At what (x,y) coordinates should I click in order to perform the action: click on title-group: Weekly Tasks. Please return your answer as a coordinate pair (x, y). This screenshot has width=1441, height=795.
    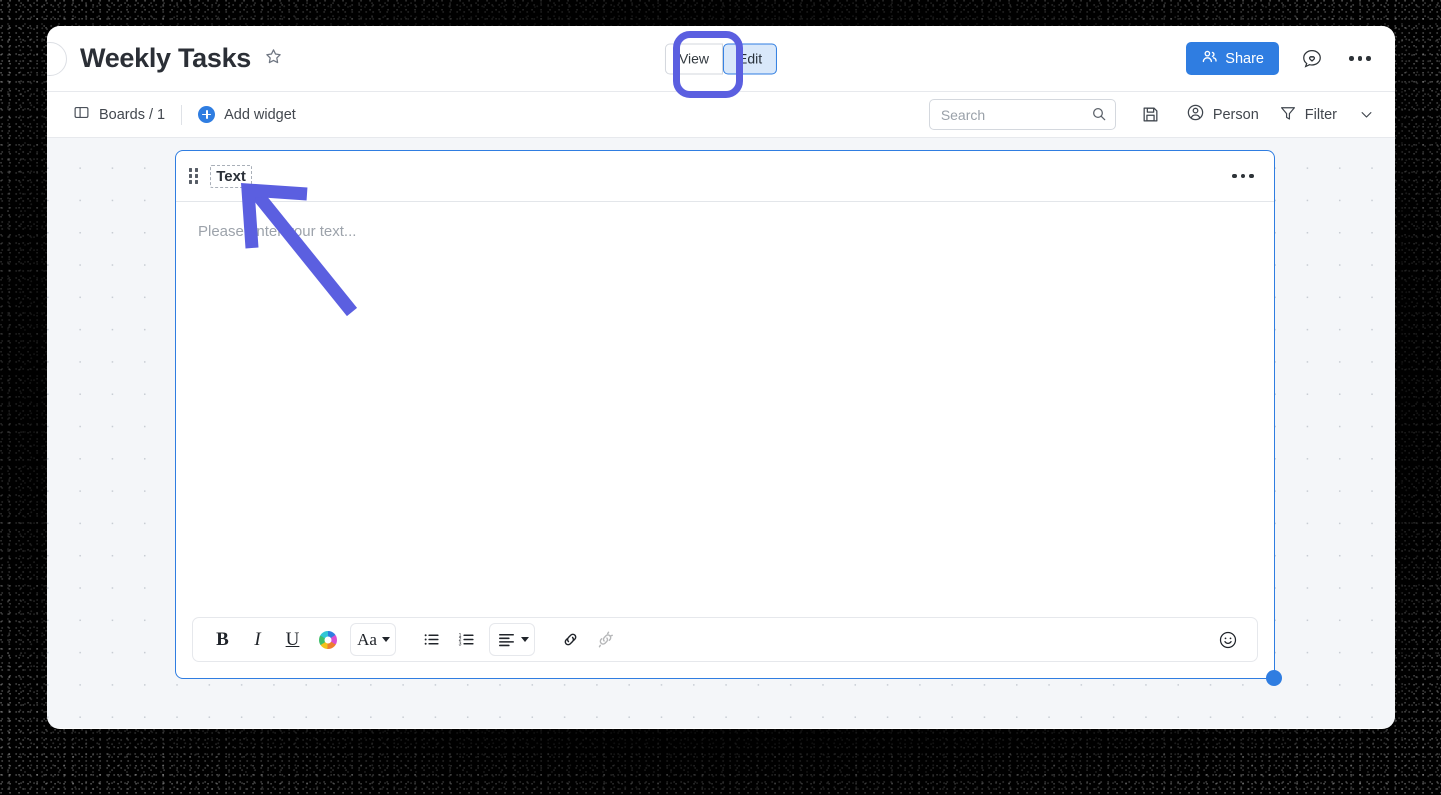
    Looking at the image, I should click on (181, 58).